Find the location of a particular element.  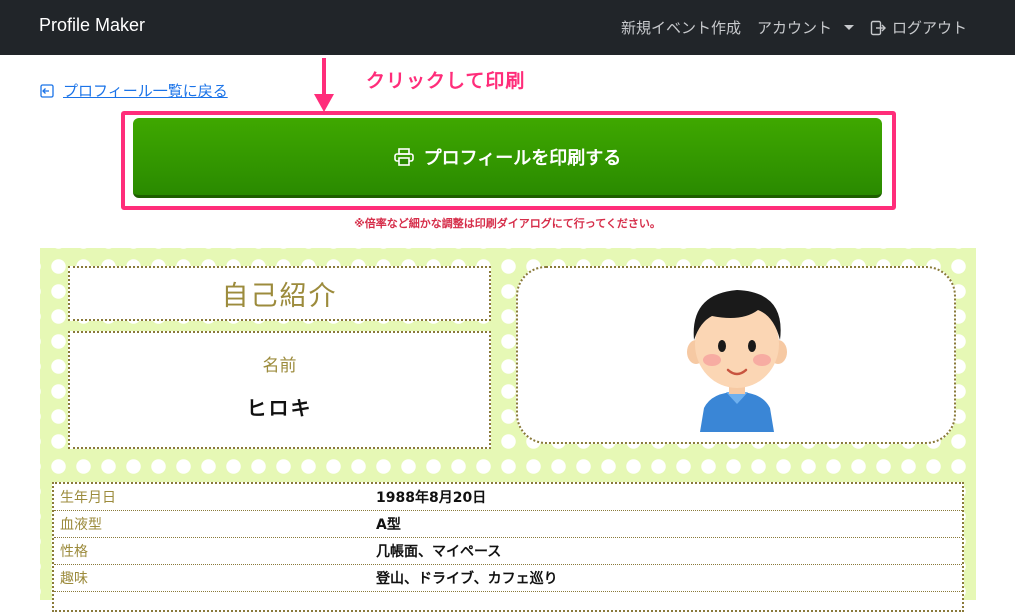

row-label: 趣味 is located at coordinates (74, 579).